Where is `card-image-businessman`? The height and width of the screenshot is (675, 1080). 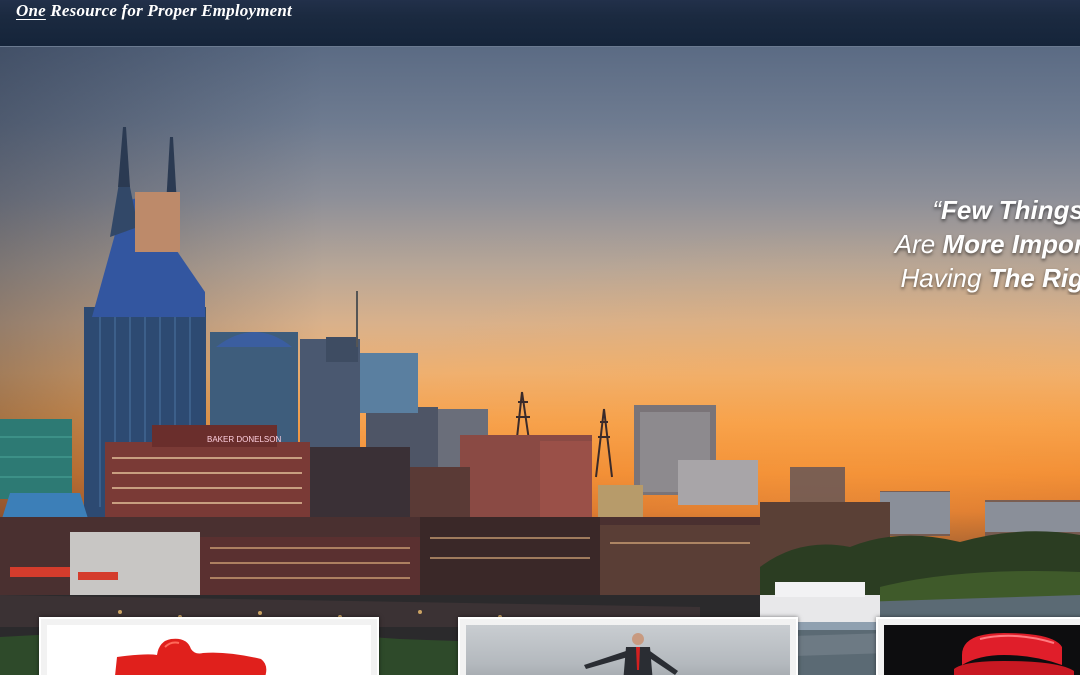
card-image-businessman is located at coordinates (628, 650).